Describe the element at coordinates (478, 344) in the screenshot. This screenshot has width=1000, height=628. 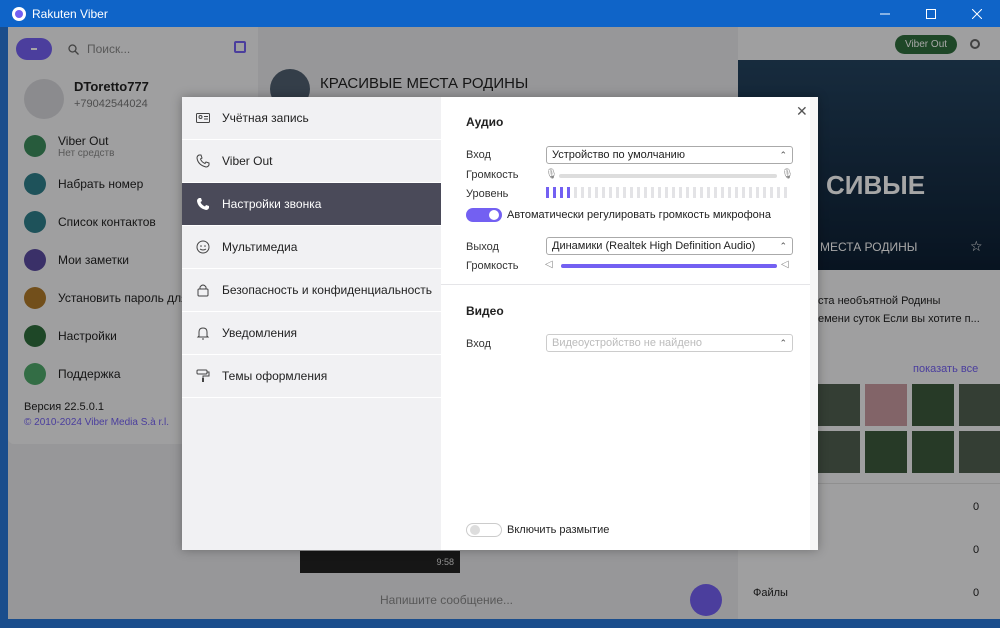
I see `video-input-label: Вход` at that location.